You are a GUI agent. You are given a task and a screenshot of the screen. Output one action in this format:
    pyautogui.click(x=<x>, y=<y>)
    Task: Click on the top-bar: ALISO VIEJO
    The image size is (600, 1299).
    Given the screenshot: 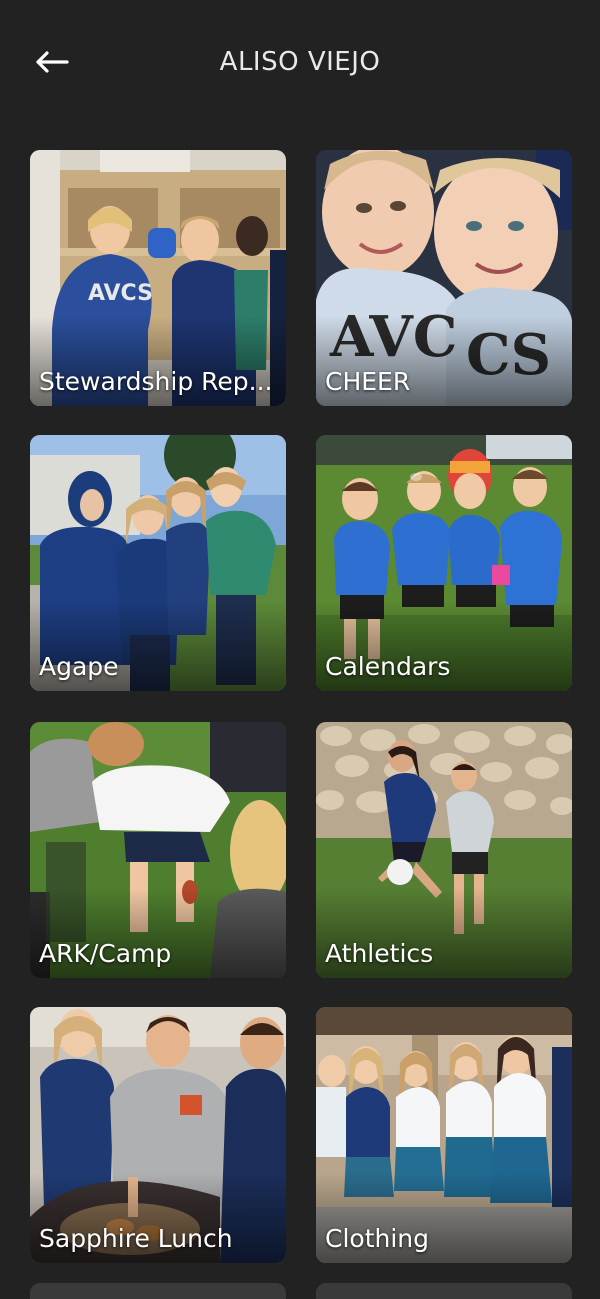 What is the action you would take?
    pyautogui.click(x=300, y=62)
    